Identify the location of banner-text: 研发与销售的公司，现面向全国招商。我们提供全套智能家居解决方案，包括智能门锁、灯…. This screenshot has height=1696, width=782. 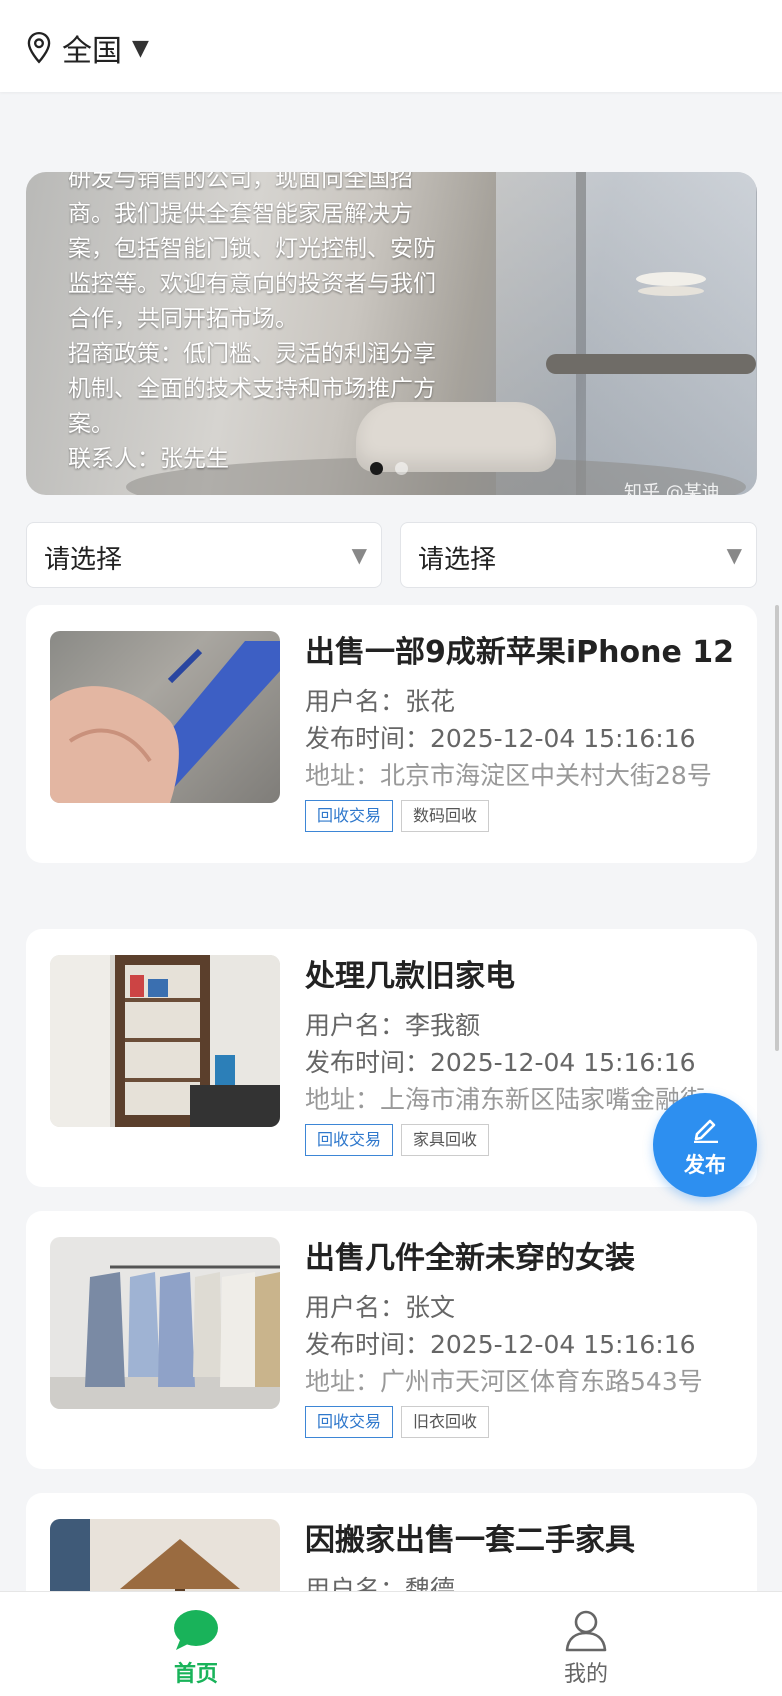
(252, 322).